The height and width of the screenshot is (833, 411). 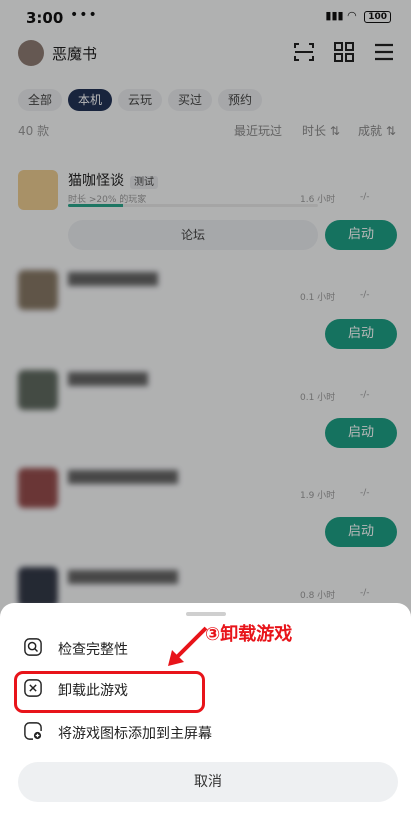 I want to click on add-to-home-icon, so click(x=33, y=731).